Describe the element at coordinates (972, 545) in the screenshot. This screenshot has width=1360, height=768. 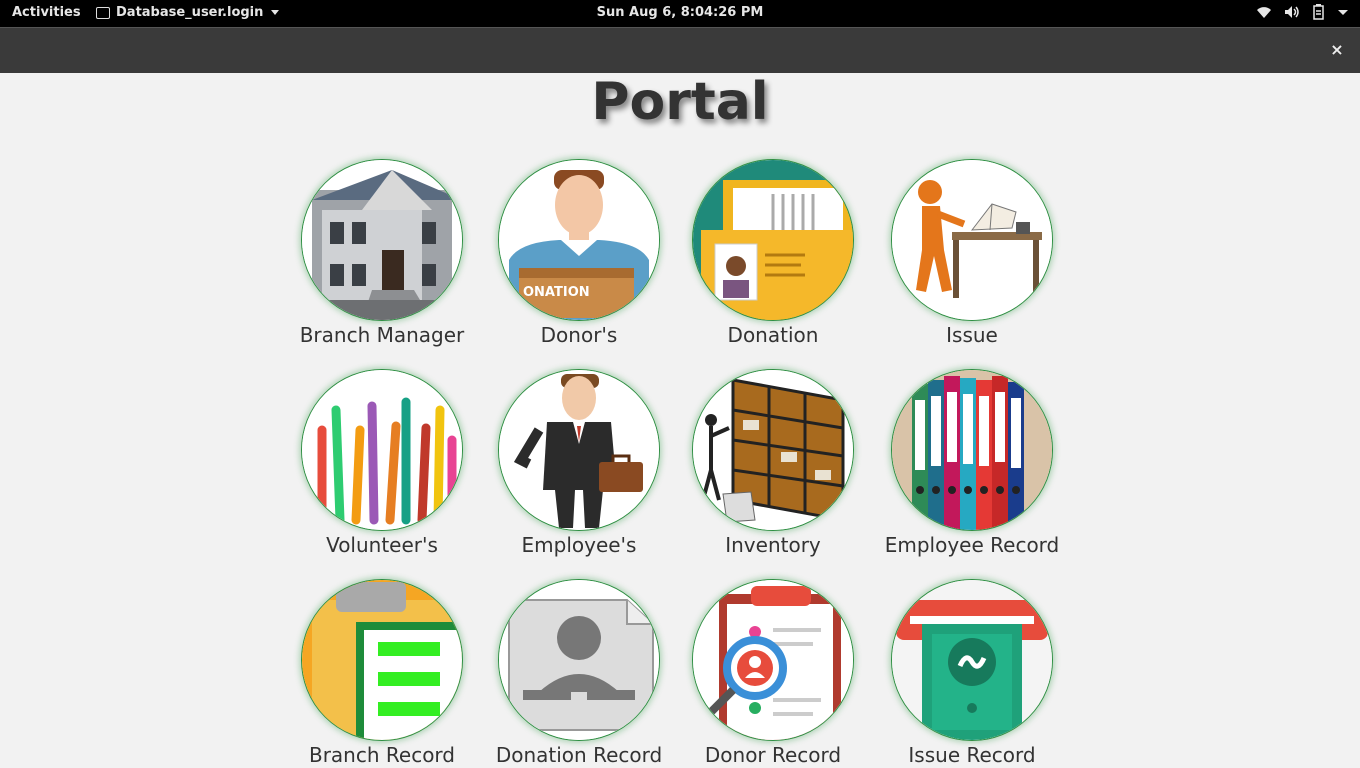
I see `tile-label: Employee Record` at that location.